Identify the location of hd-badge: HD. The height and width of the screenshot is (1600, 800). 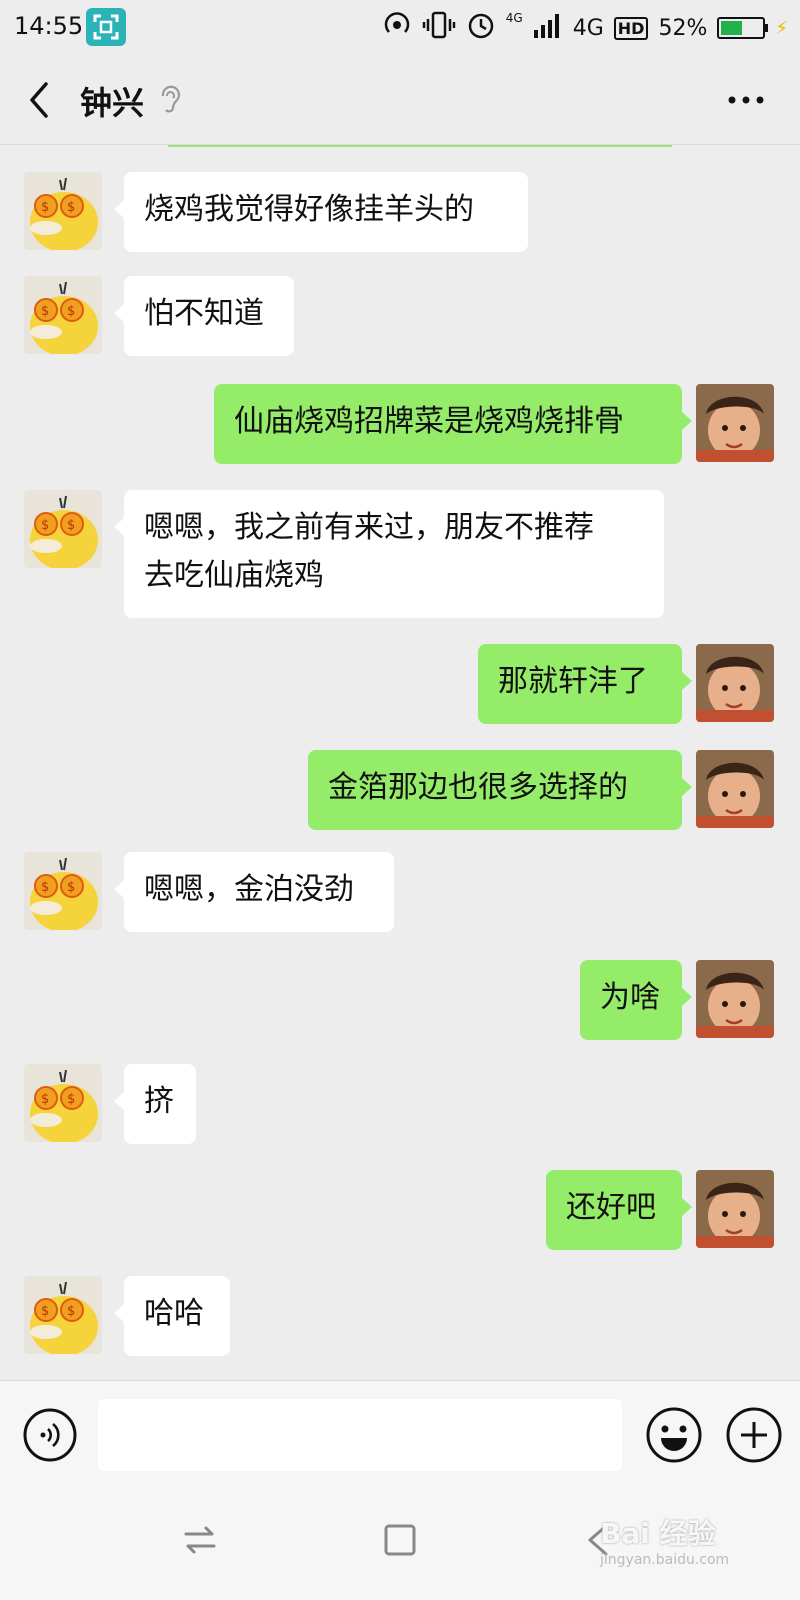
(631, 28).